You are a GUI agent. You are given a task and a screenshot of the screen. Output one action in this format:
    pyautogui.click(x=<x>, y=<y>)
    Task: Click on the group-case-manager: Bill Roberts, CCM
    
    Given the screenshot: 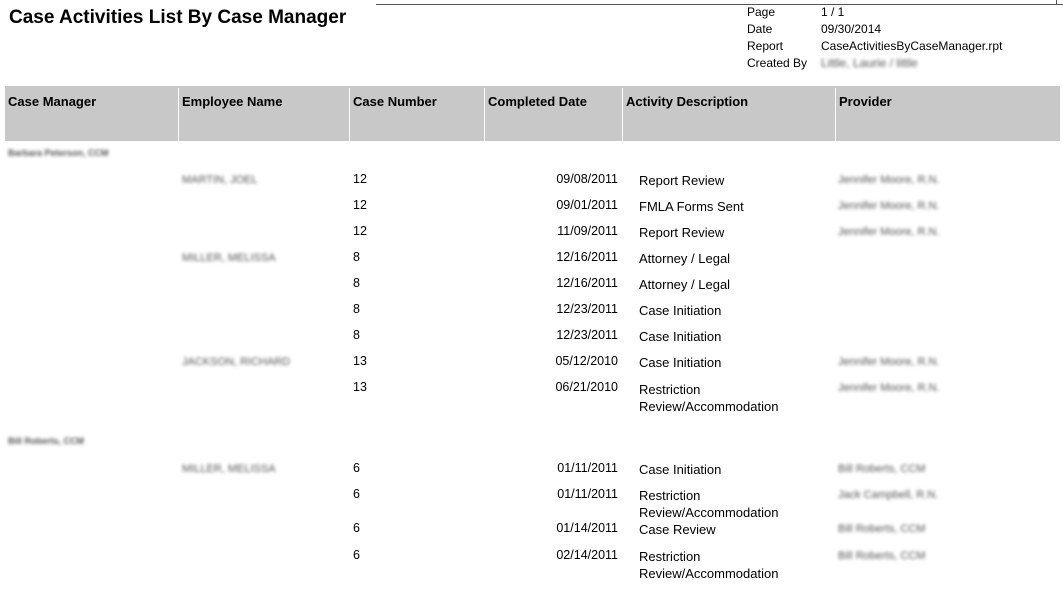 What is the action you would take?
    pyautogui.click(x=46, y=441)
    